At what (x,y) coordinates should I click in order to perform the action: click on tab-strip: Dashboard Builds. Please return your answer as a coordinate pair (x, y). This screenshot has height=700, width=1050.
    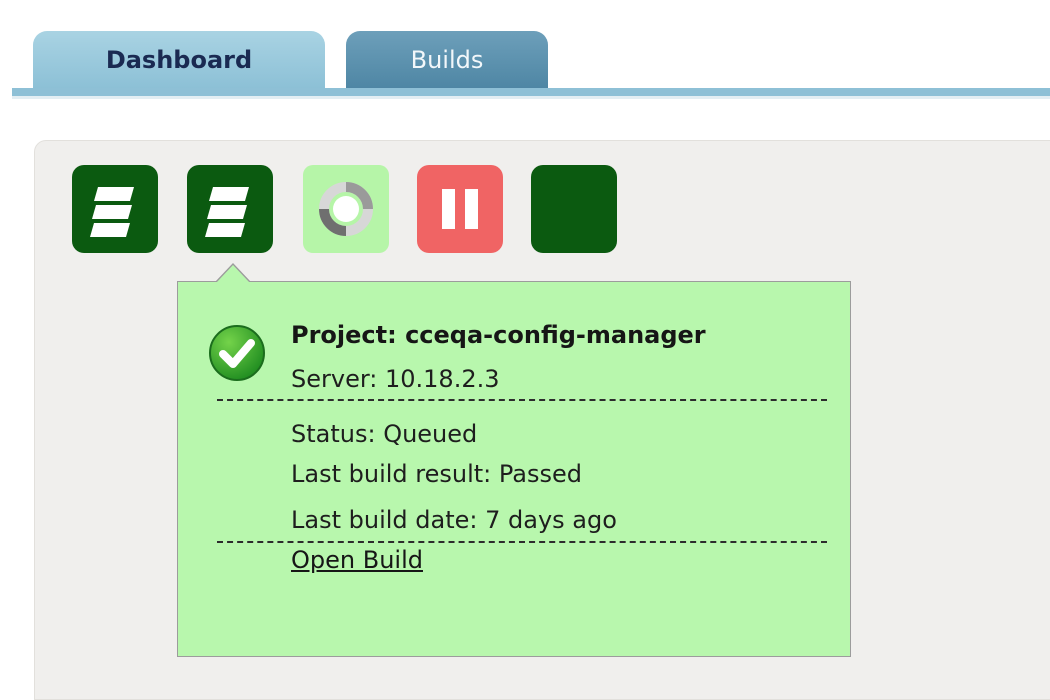
    Looking at the image, I should click on (525, 50).